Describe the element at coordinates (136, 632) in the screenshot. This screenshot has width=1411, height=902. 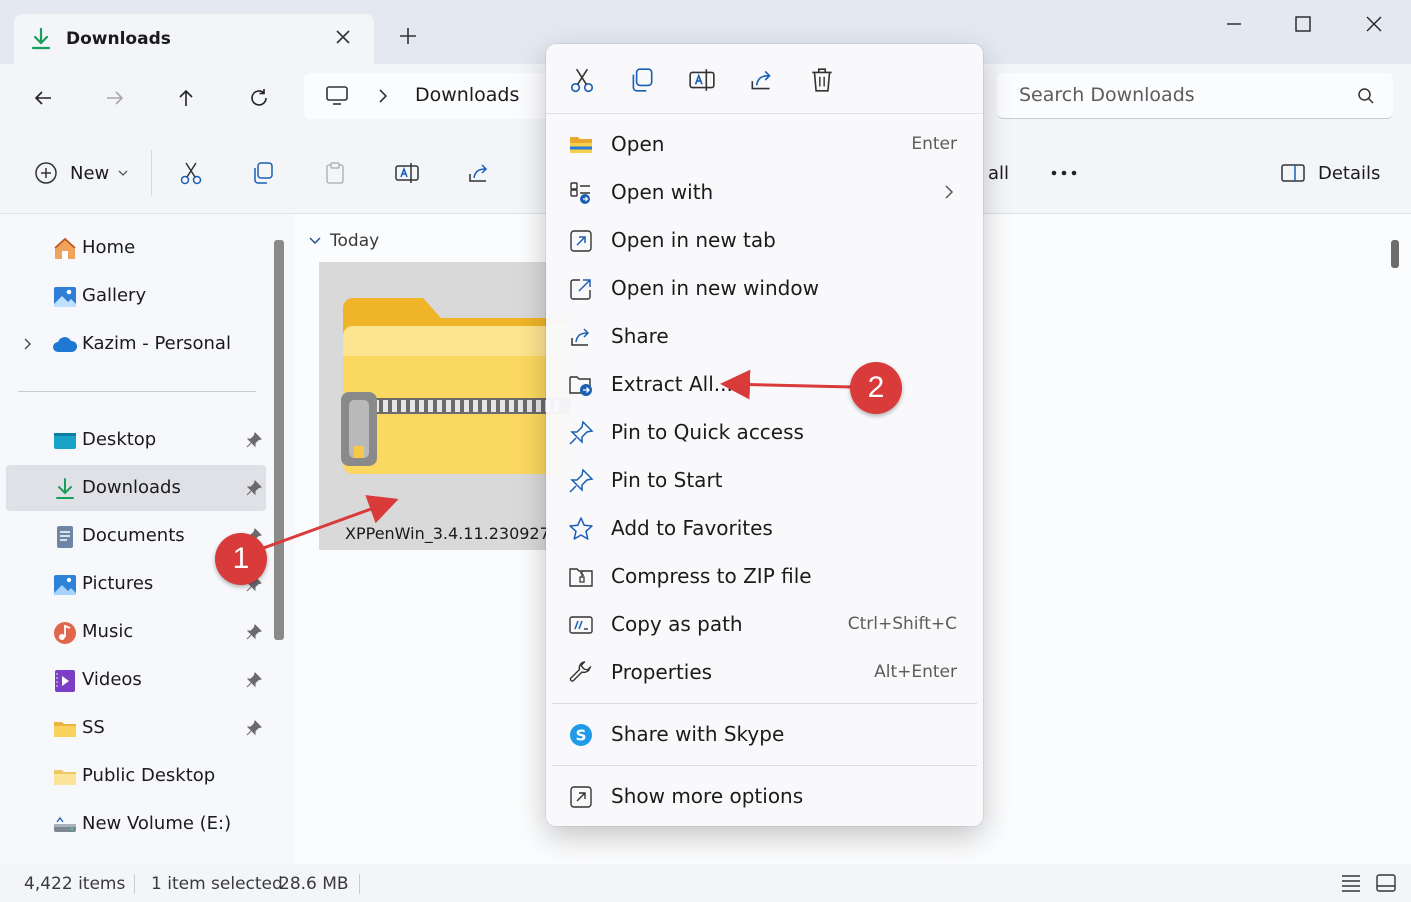
I see `sidebar-item-music: Music` at that location.